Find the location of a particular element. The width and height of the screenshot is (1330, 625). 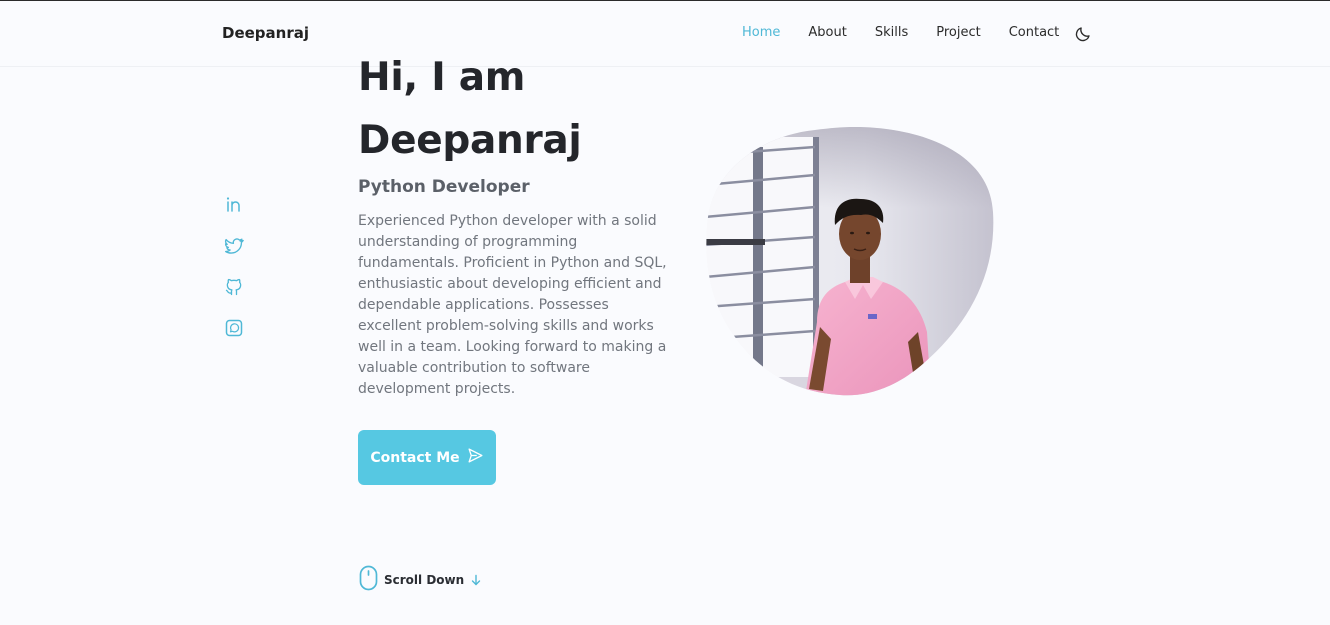

hero-subtitle: Python Developer is located at coordinates (444, 187).